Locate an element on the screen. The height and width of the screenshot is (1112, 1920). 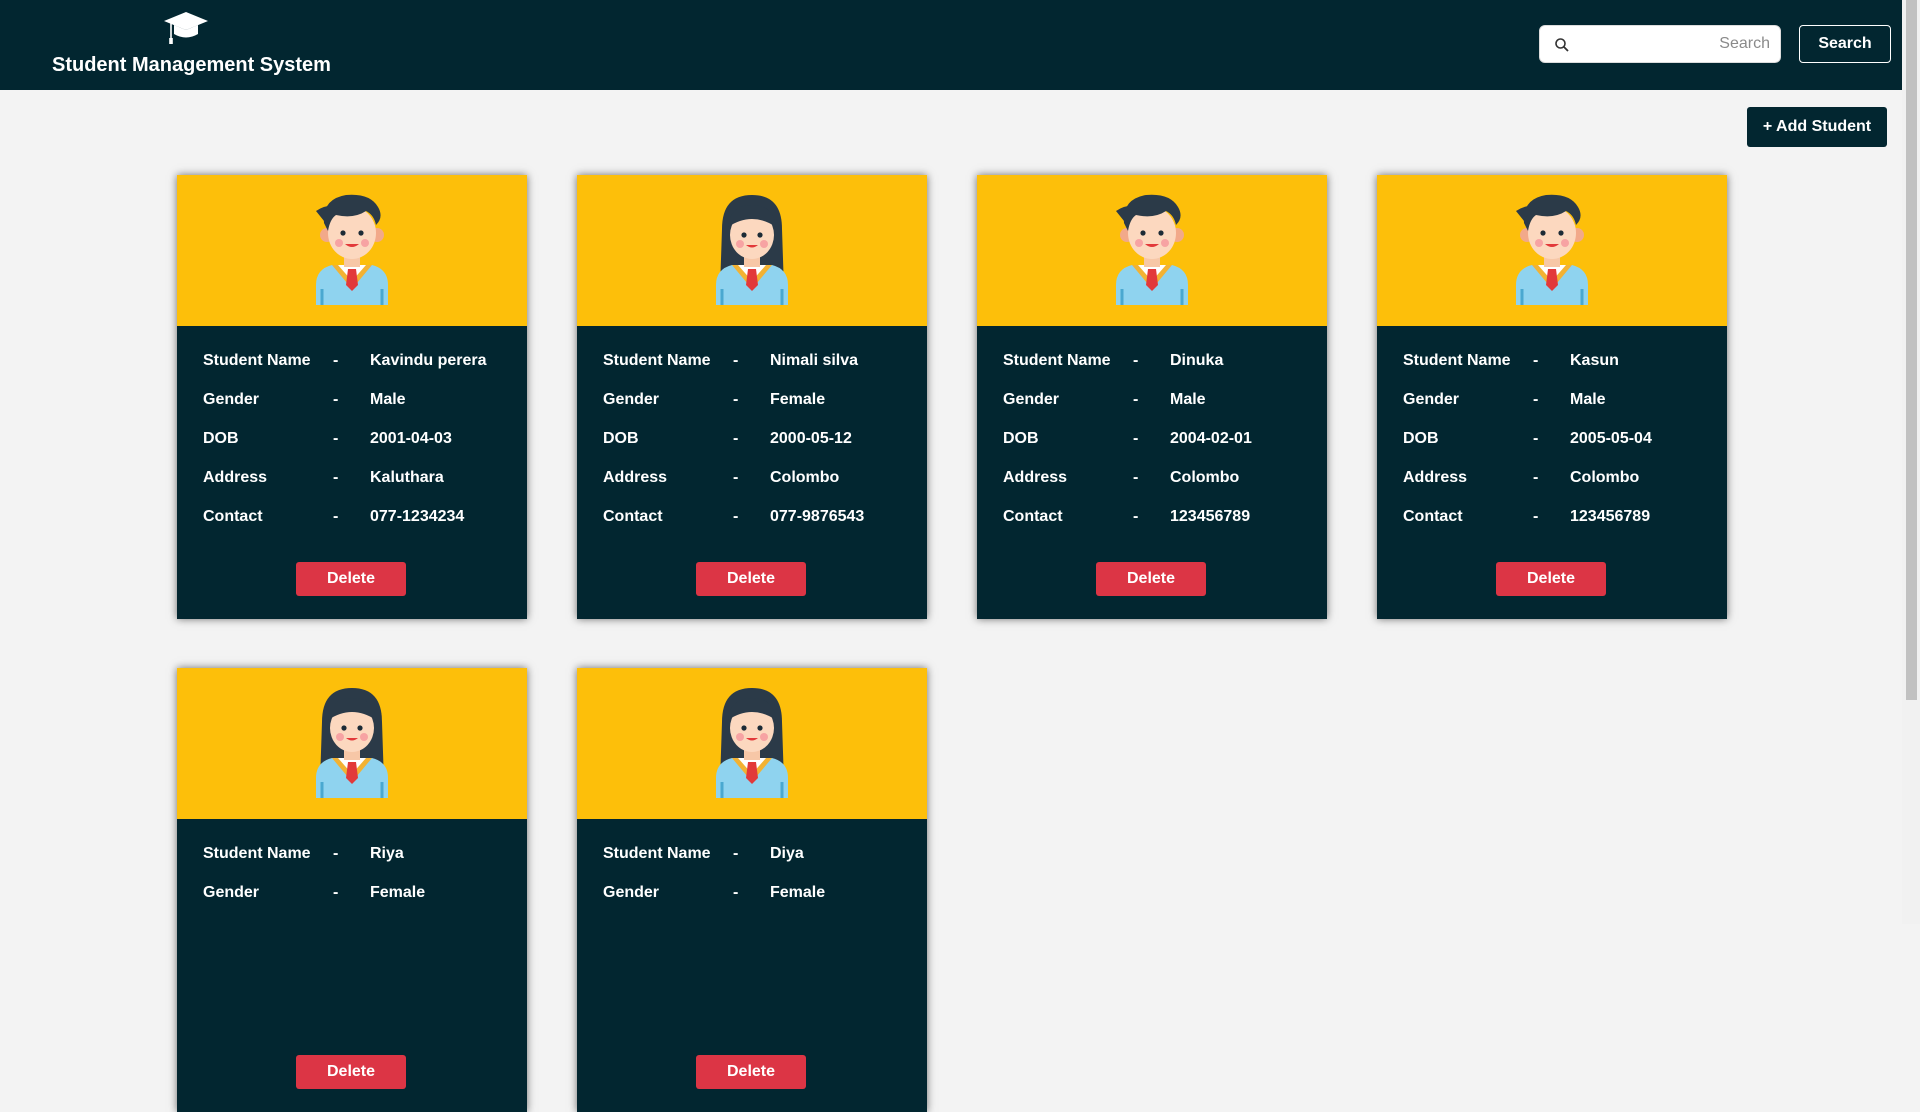
student-card: Student Name - Riya Gender - Female Delete is located at coordinates (352, 890).